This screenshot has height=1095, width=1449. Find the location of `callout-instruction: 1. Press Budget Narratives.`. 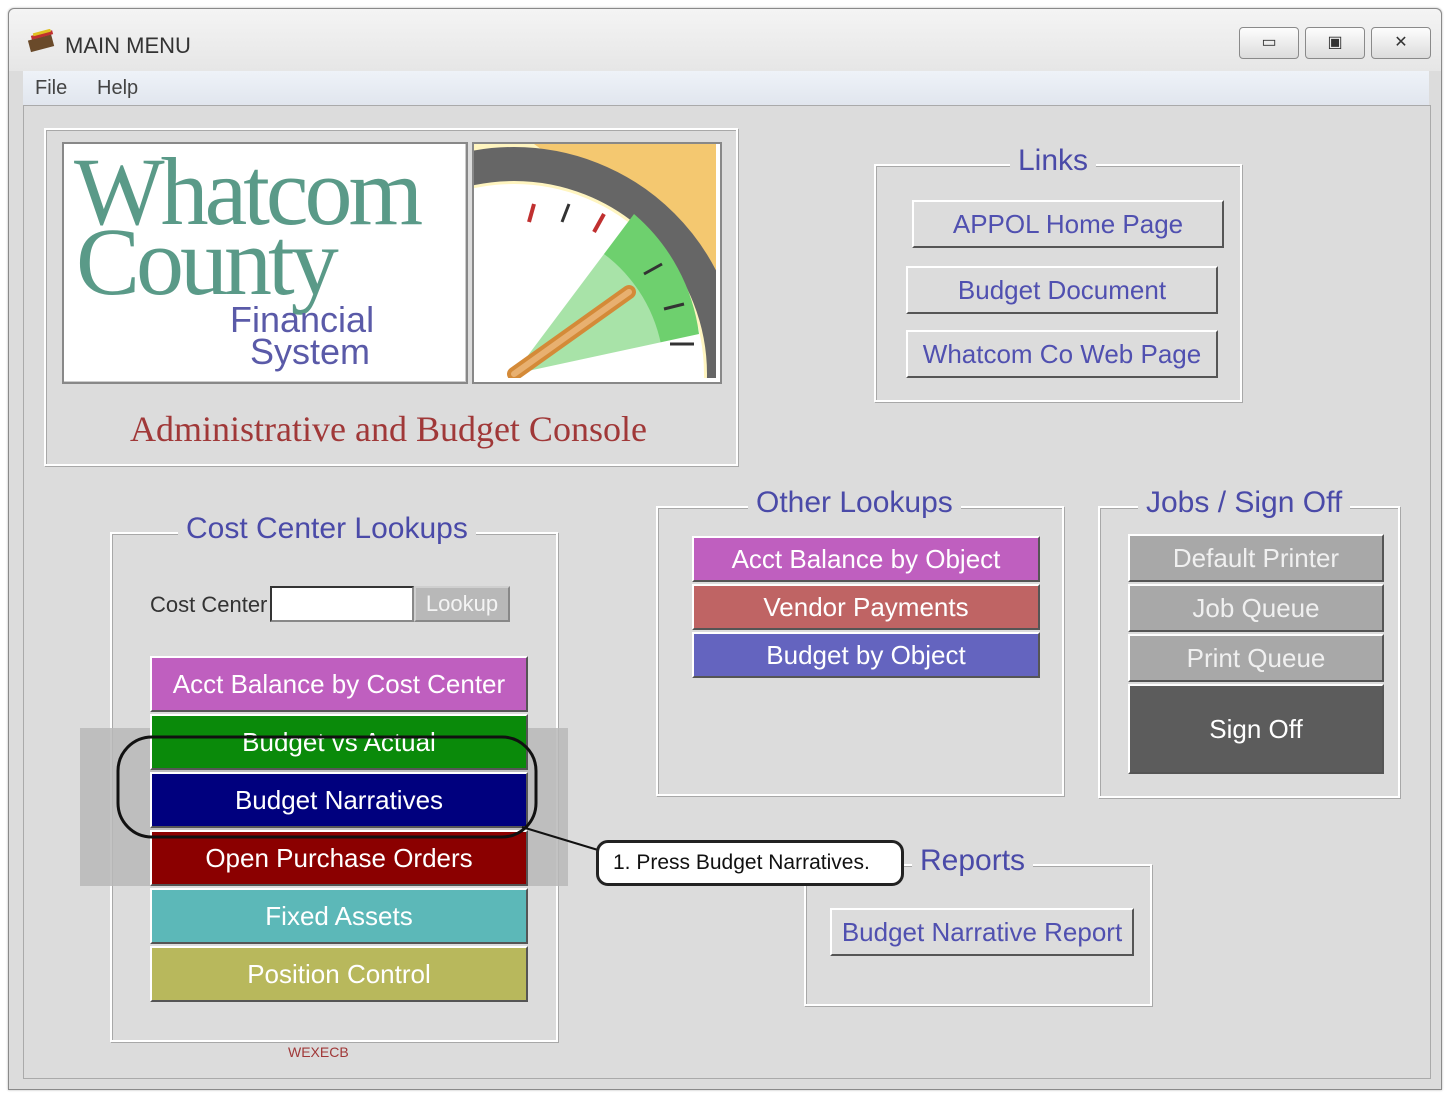

callout-instruction: 1. Press Budget Narratives. is located at coordinates (750, 863).